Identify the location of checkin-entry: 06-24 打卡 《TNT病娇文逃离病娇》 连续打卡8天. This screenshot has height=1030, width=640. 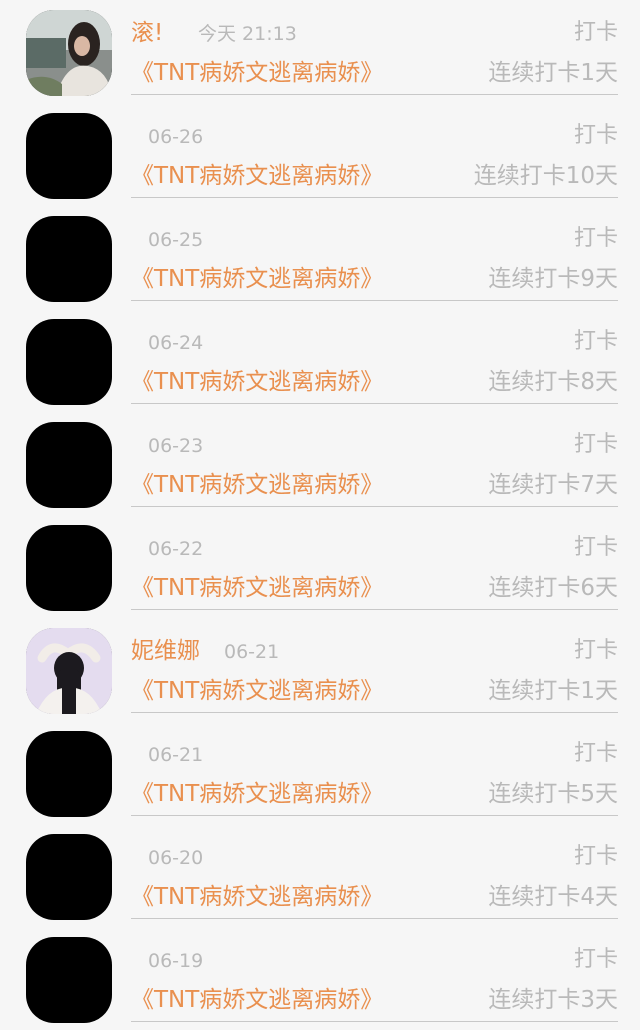
(320, 360).